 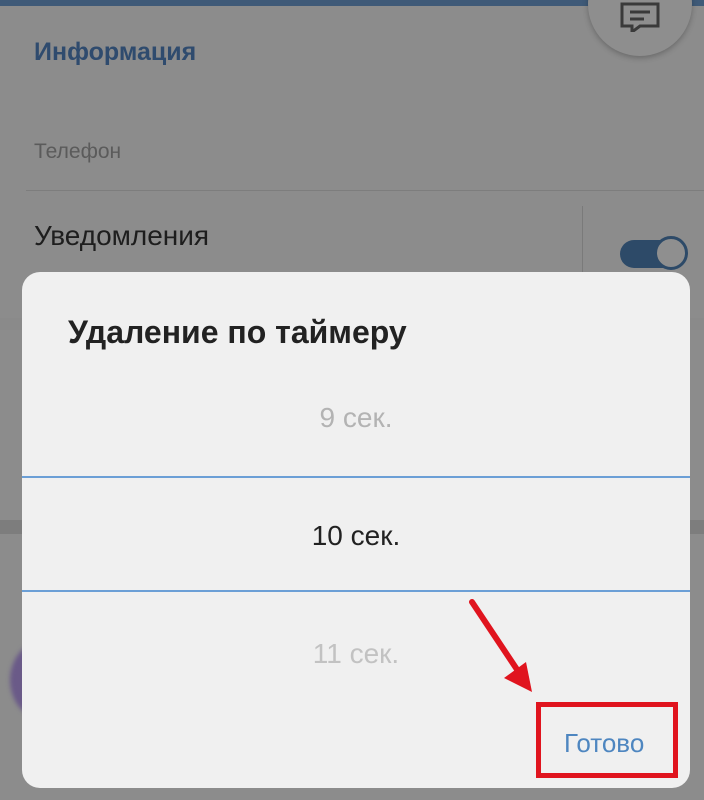 I want to click on picker-option-previous: 9 сек., so click(x=356, y=418).